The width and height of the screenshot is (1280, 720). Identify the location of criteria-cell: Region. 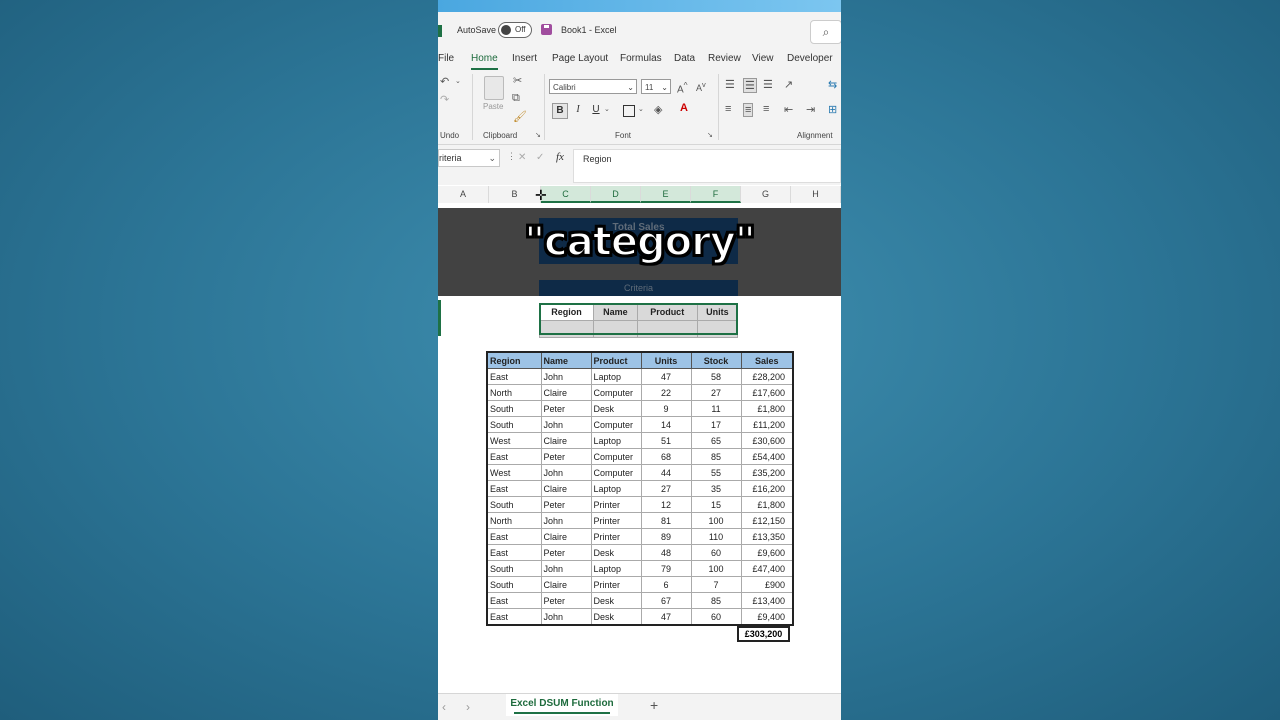
(566, 312).